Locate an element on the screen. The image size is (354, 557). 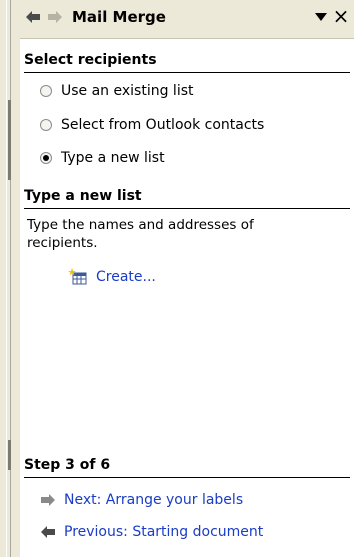
forward-arrow-icon is located at coordinates (55, 17).